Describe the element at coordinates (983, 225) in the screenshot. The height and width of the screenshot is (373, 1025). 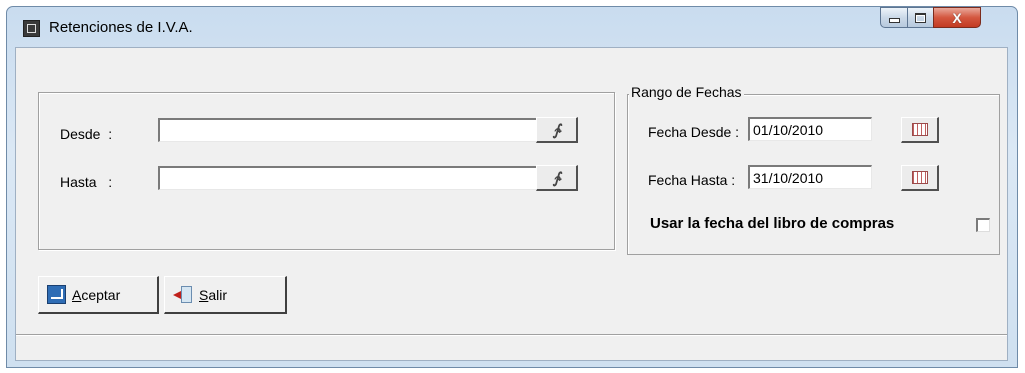
I see `usar-fecha-checkbox` at that location.